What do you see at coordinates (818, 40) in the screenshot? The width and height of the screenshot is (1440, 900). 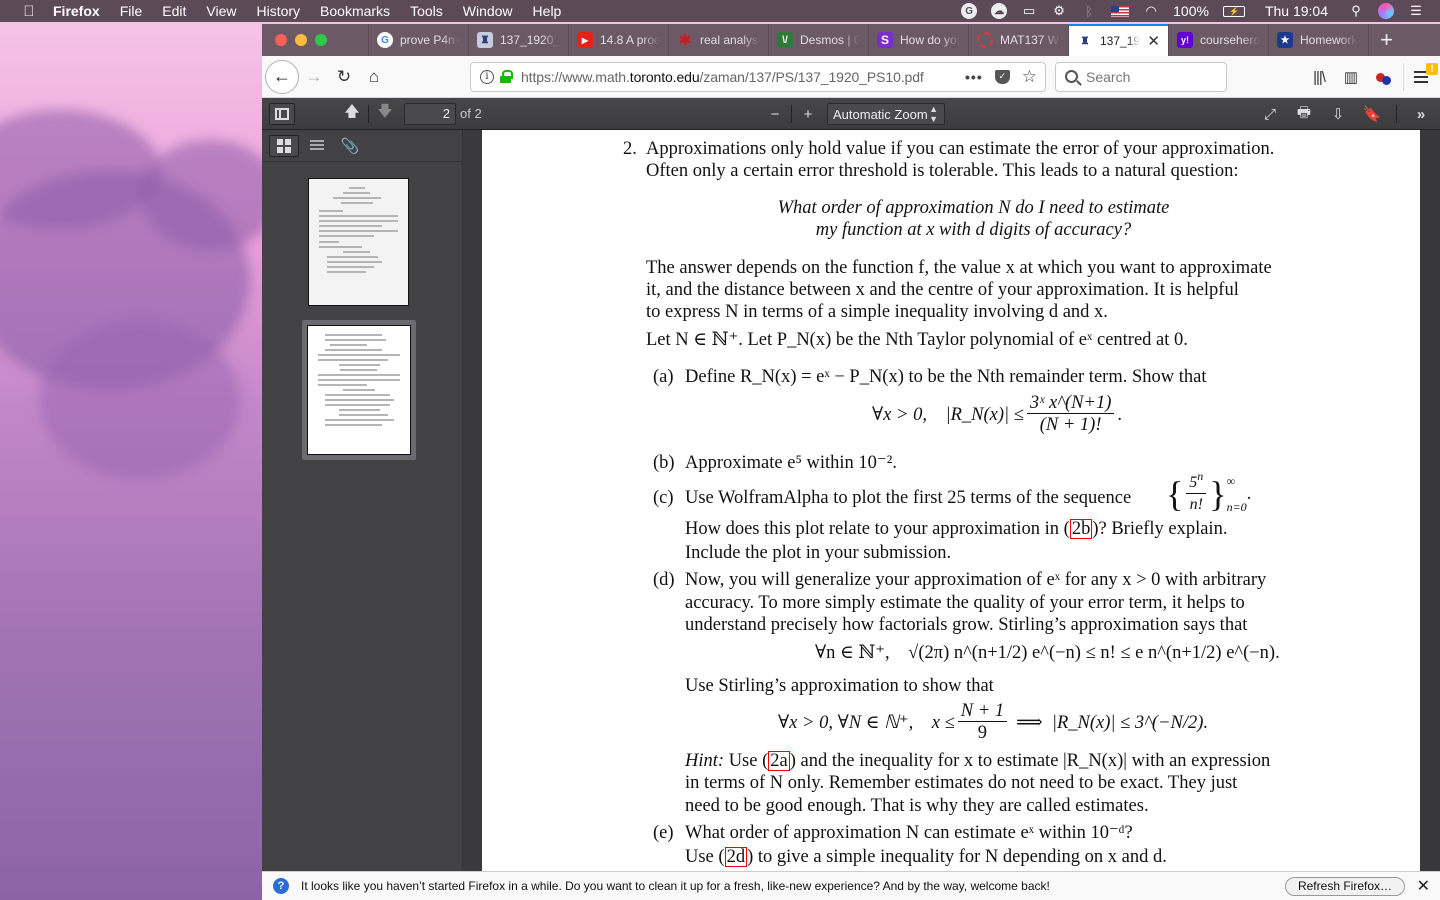 I see `tab-desmos: \/ Desmos | G` at bounding box center [818, 40].